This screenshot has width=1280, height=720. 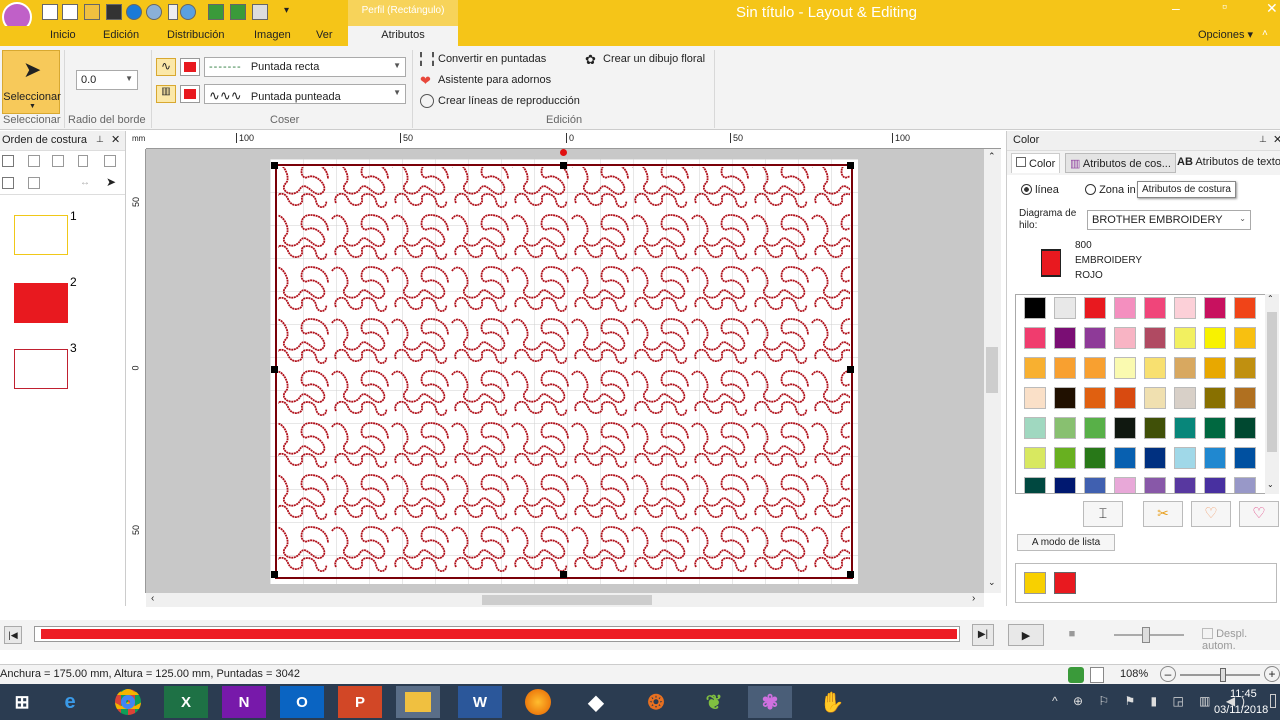 What do you see at coordinates (110, 161) in the screenshot?
I see `frame-icon` at bounding box center [110, 161].